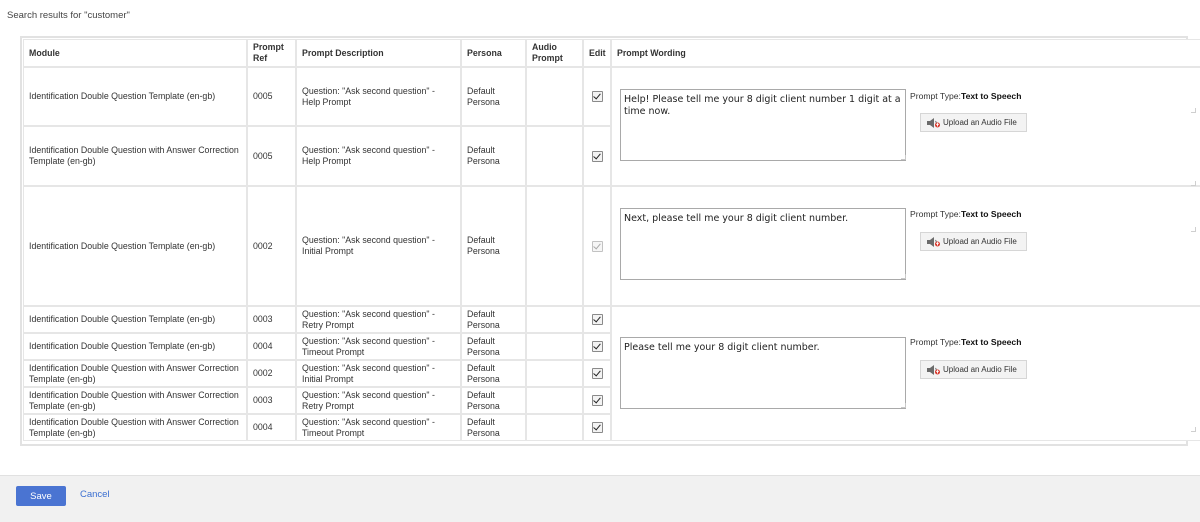  Describe the element at coordinates (597, 53) in the screenshot. I see `column-header-edit: Edit` at that location.